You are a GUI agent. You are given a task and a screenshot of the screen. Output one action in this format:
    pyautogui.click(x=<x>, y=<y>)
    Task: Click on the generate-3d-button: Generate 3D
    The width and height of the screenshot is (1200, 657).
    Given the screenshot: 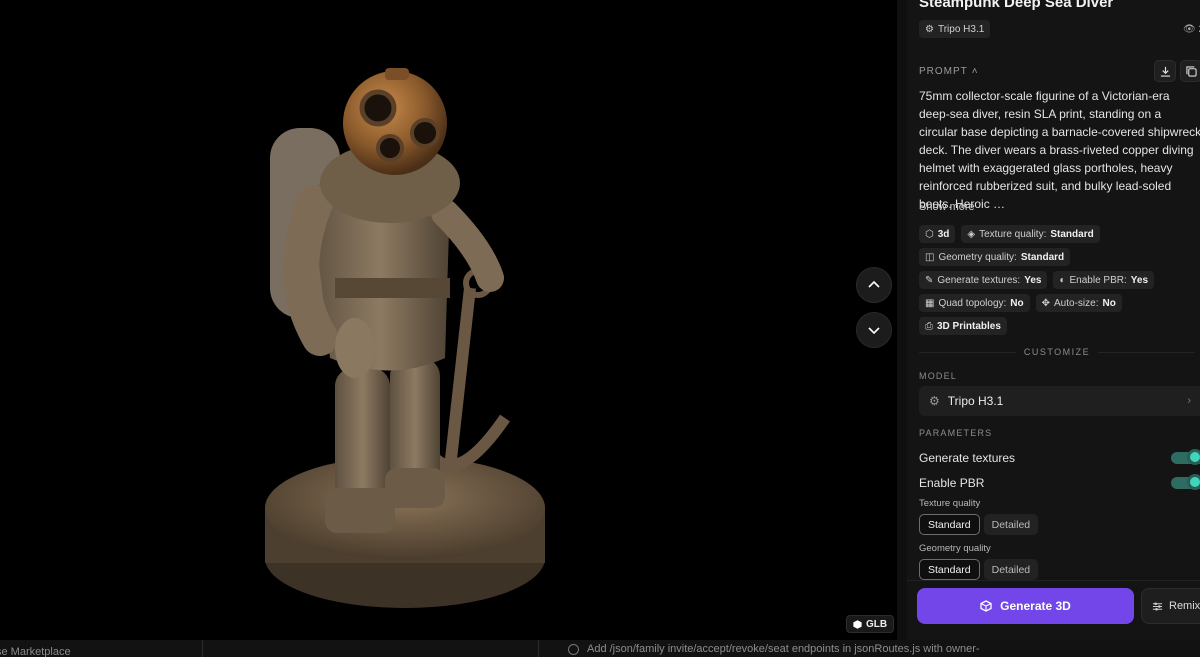 What is the action you would take?
    pyautogui.click(x=1025, y=606)
    